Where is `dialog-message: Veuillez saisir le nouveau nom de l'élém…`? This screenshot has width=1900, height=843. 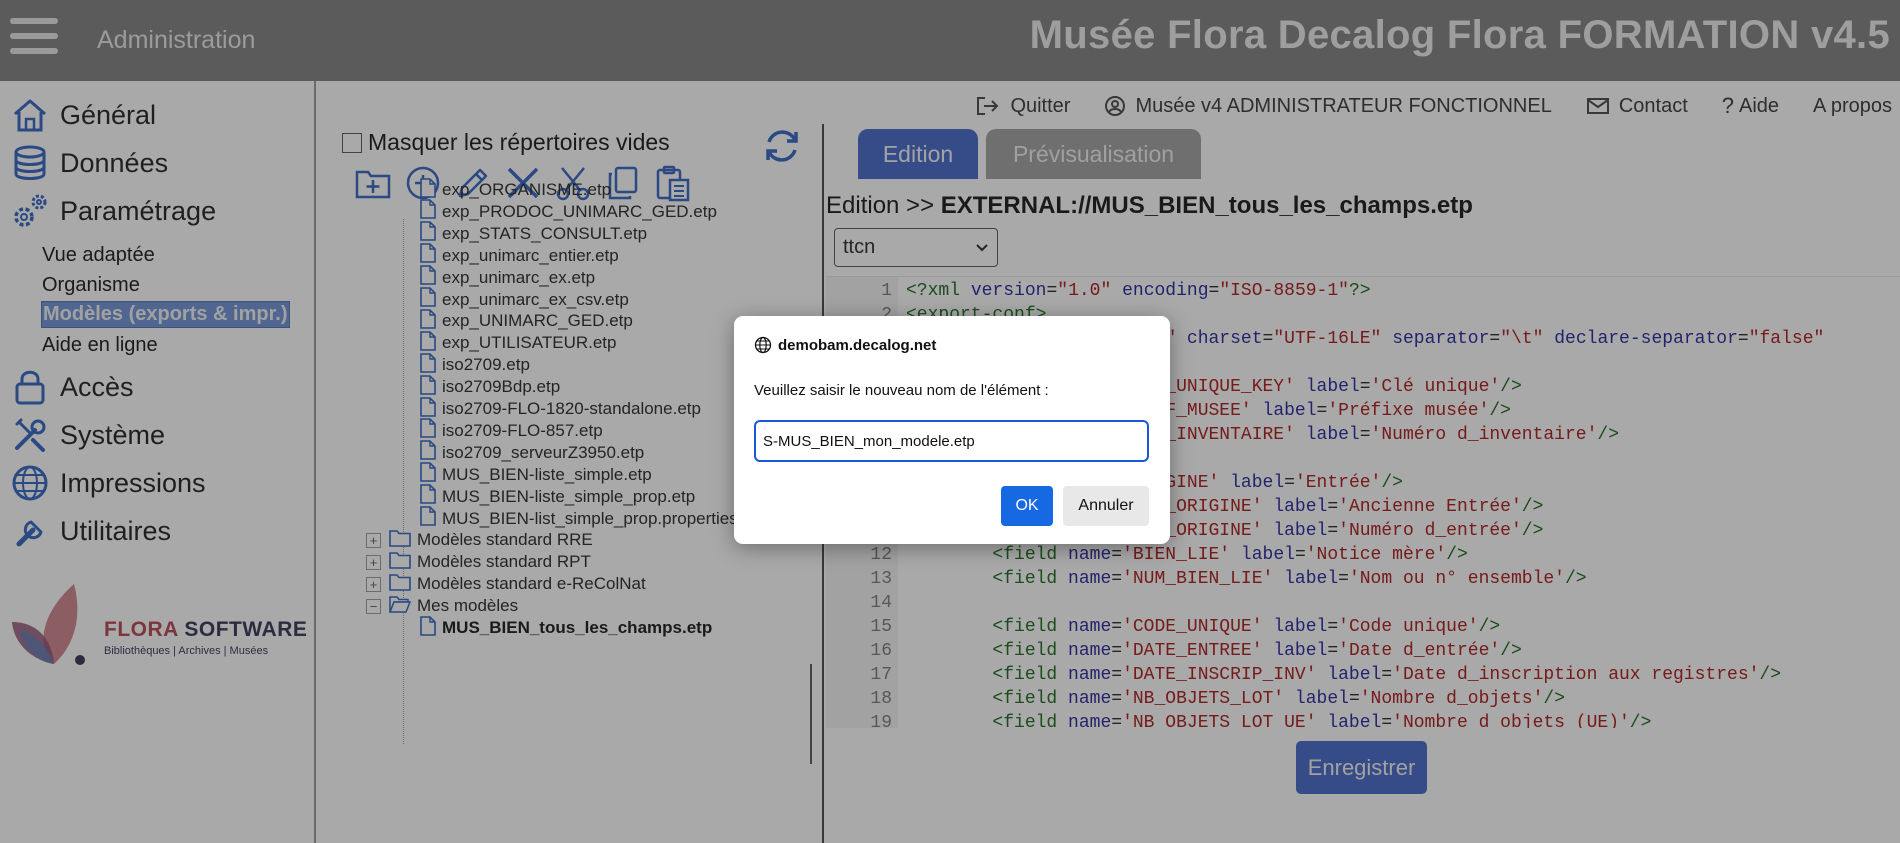
dialog-message: Veuillez saisir le nouveau nom de l'élém… is located at coordinates (901, 390).